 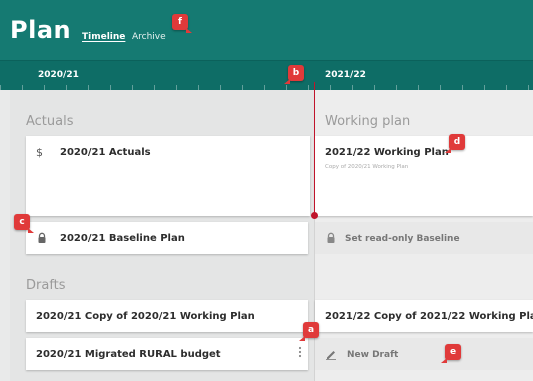 I want to click on section-title-working-plan: Working plan, so click(x=368, y=121).